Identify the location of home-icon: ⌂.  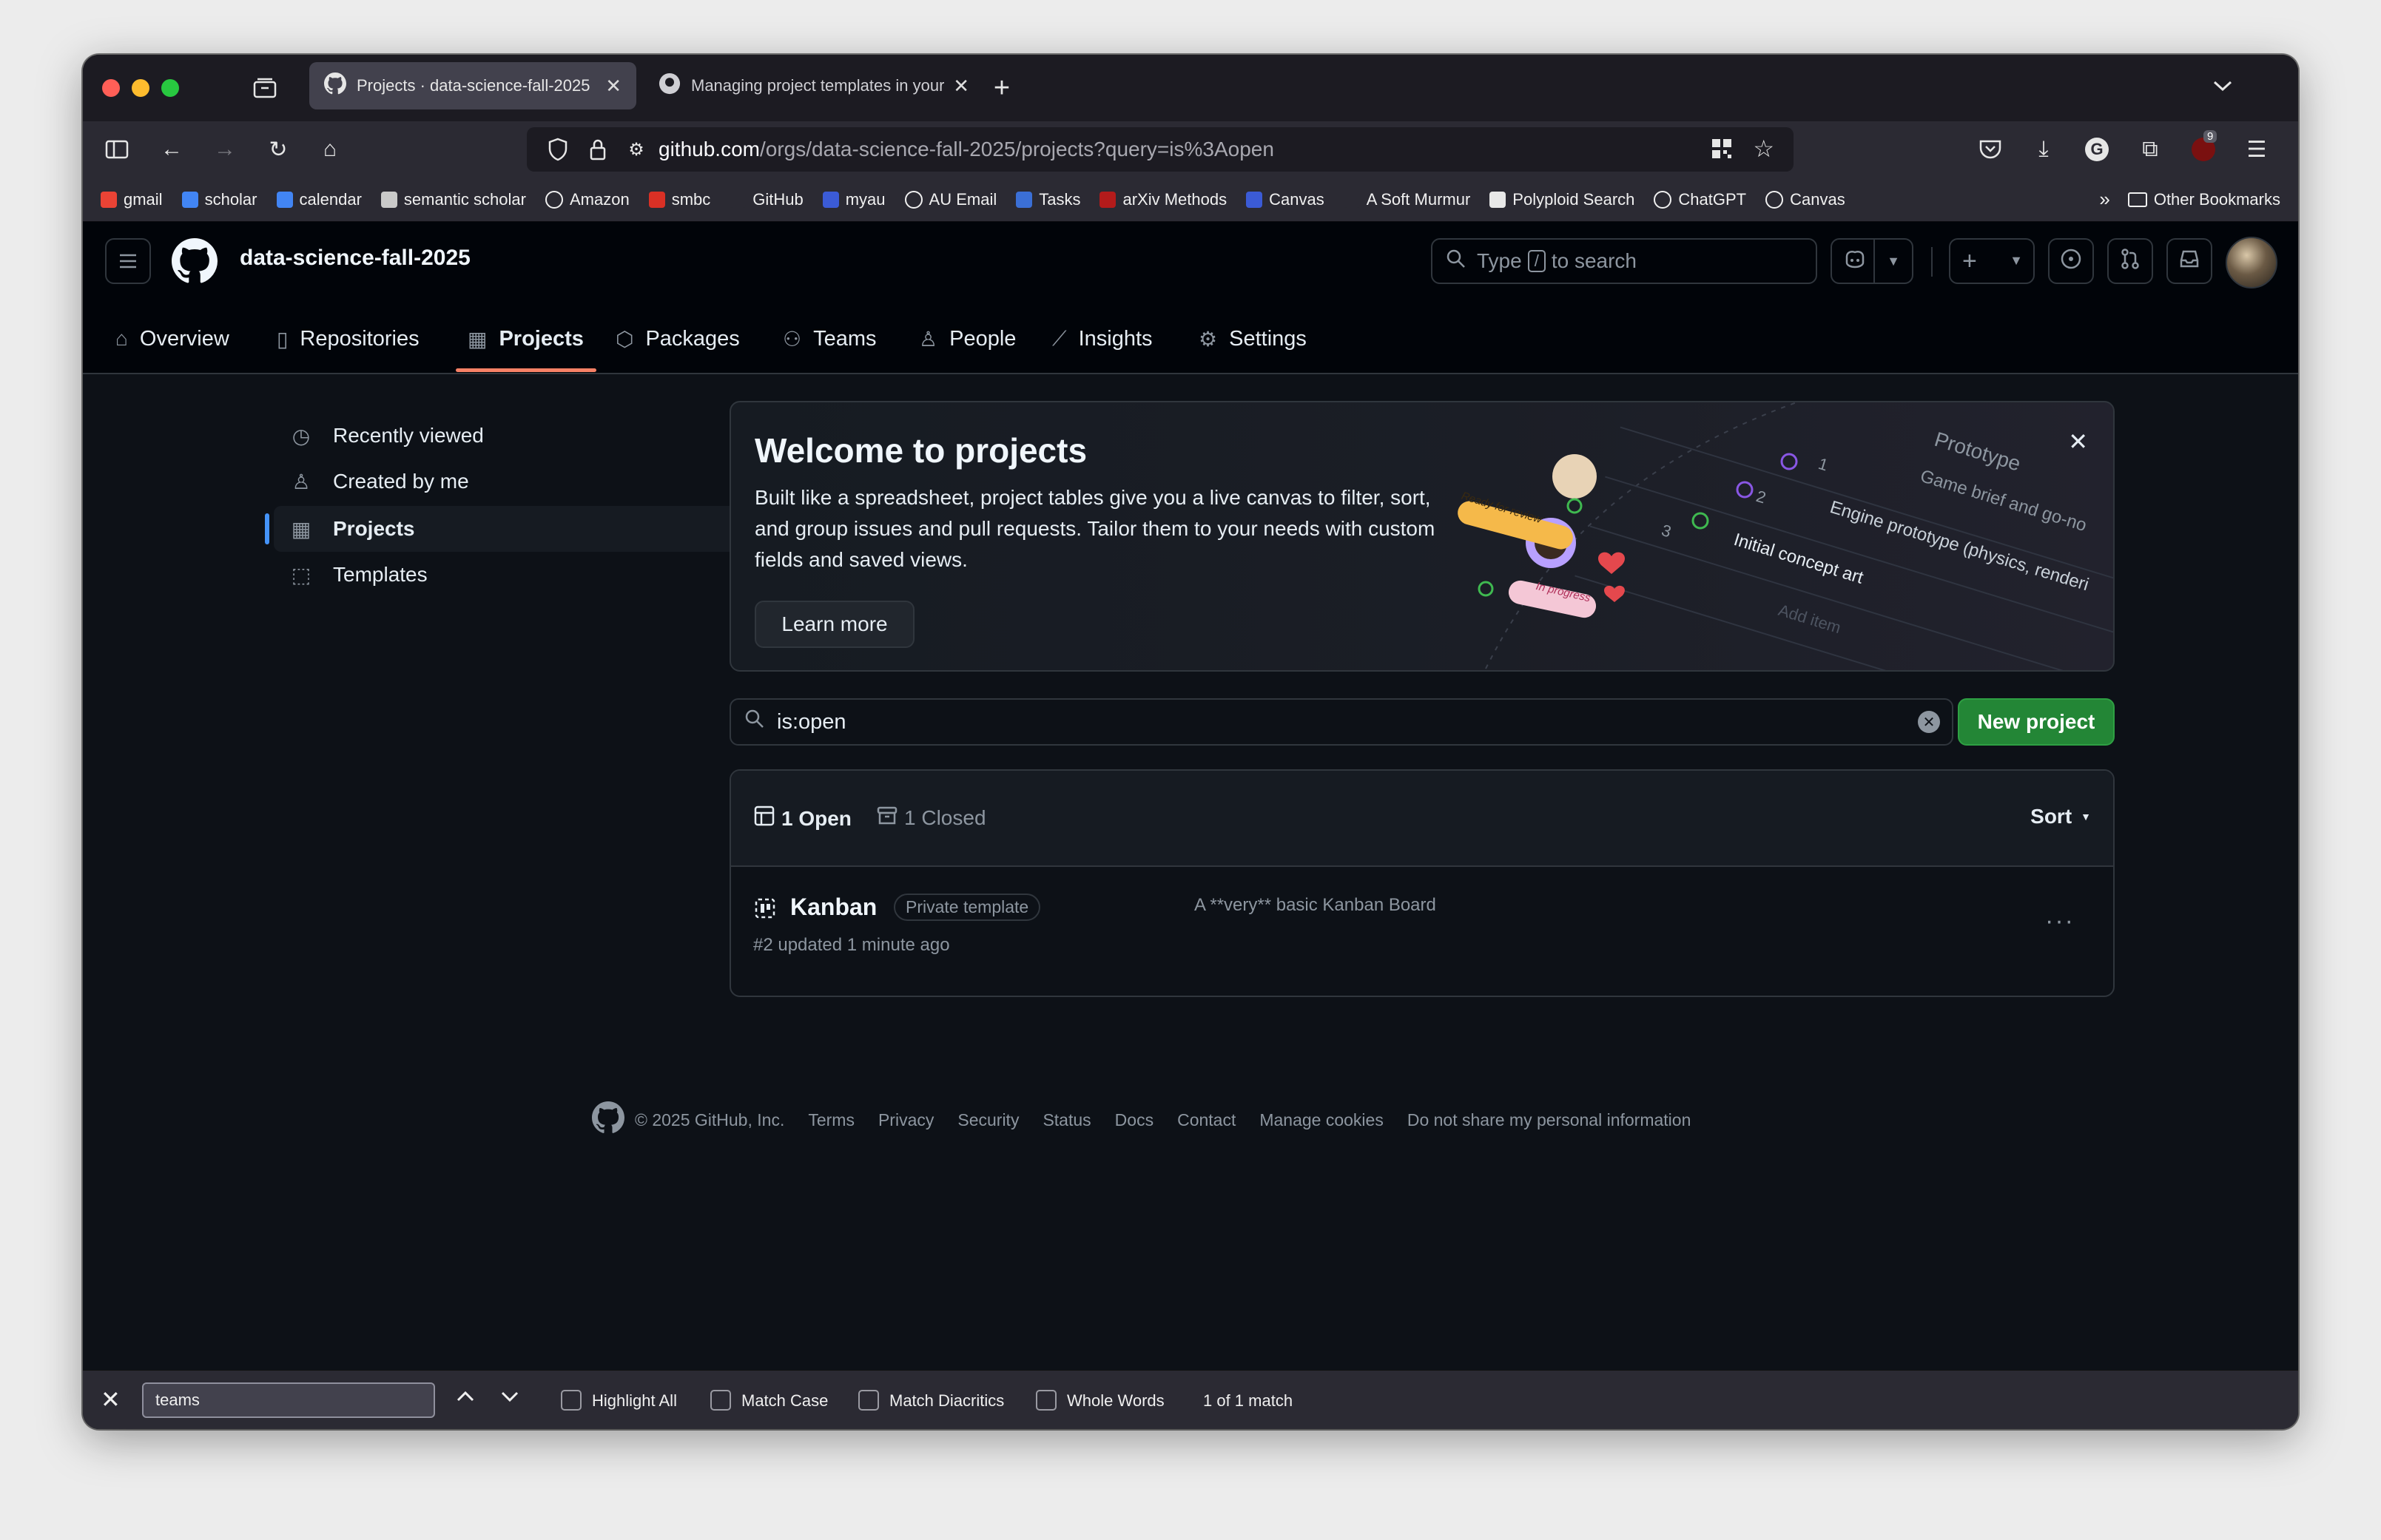
(330, 149).